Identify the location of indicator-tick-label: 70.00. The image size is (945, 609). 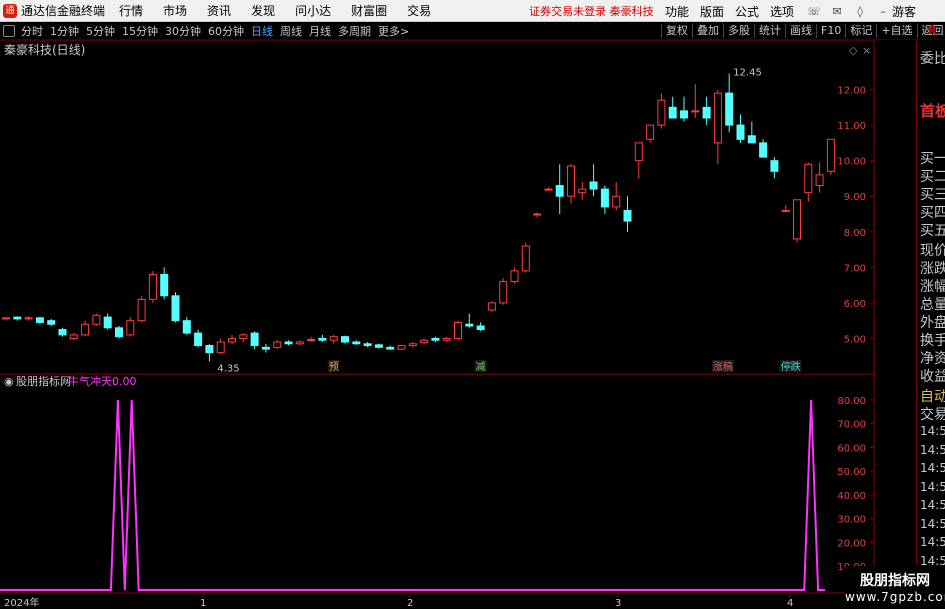
(851, 425).